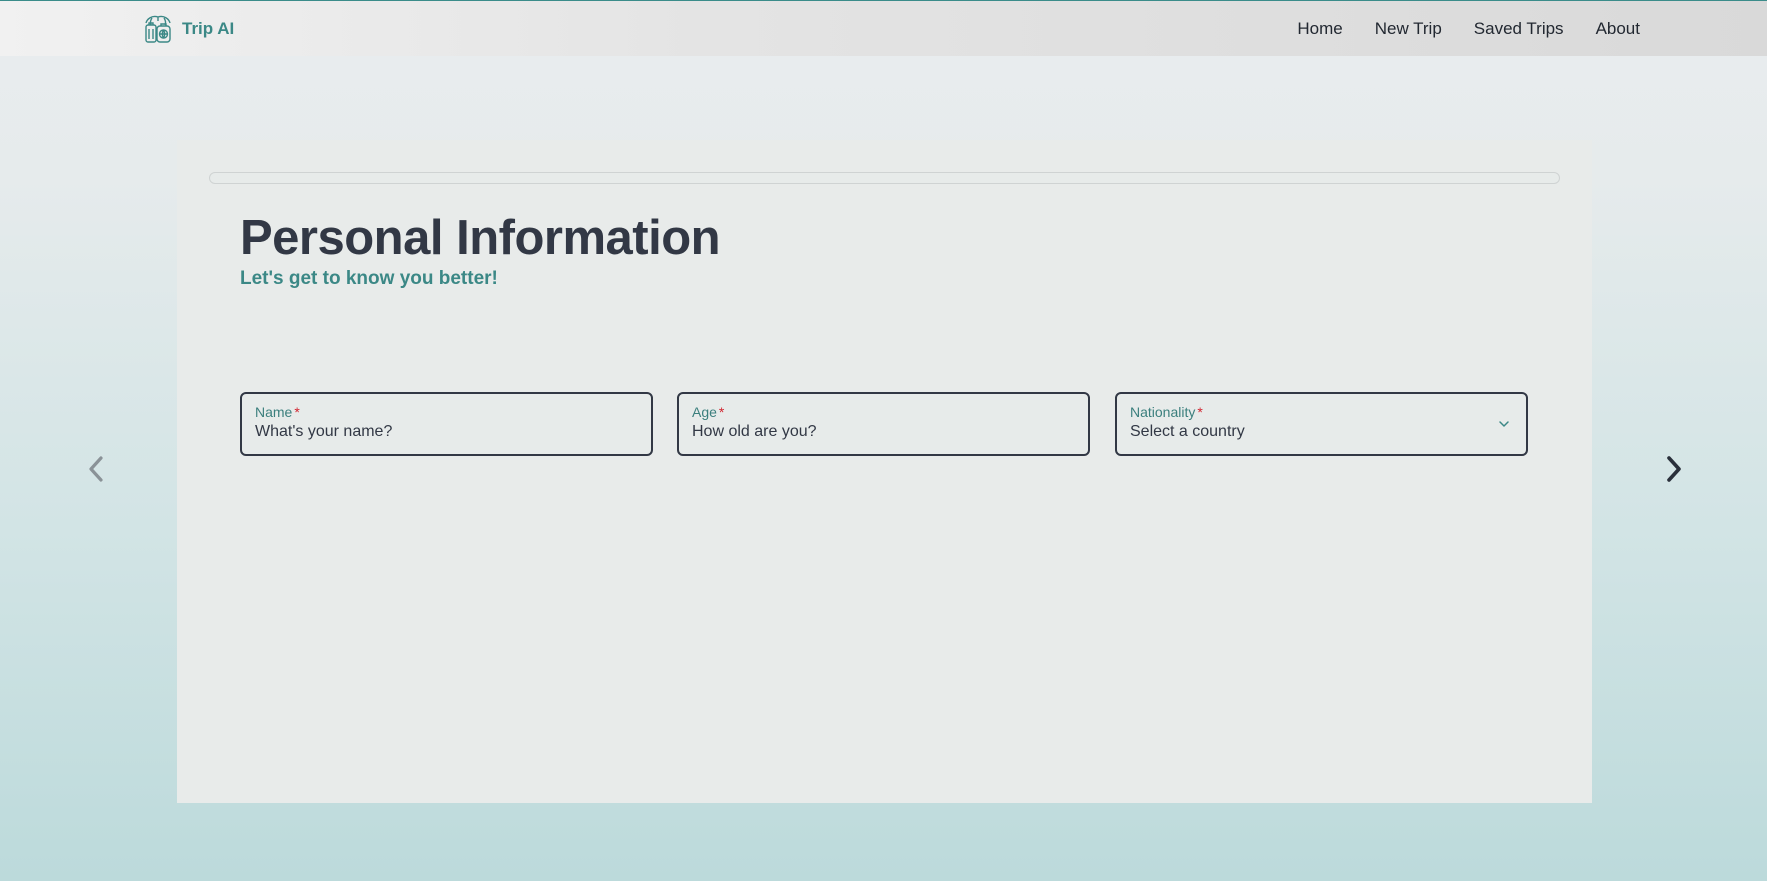 The height and width of the screenshot is (881, 1767). Describe the element at coordinates (1187, 431) in the screenshot. I see `nationality-selected-value: Select a country` at that location.